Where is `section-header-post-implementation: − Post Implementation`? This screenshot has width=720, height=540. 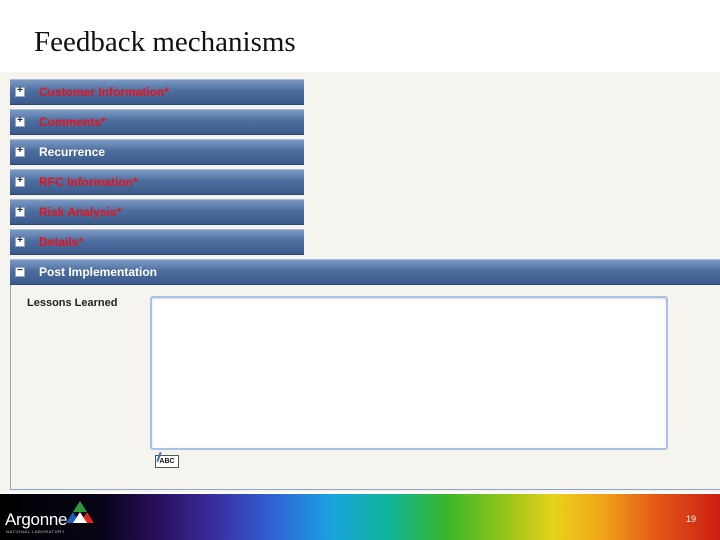
section-header-post-implementation: − Post Implementation is located at coordinates (365, 272).